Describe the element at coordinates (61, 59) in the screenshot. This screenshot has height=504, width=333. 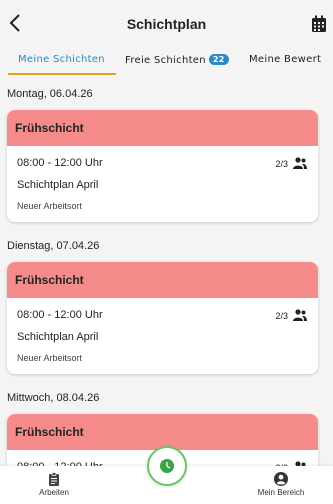
I see `tab-meine-schichten: Meine Schichten` at that location.